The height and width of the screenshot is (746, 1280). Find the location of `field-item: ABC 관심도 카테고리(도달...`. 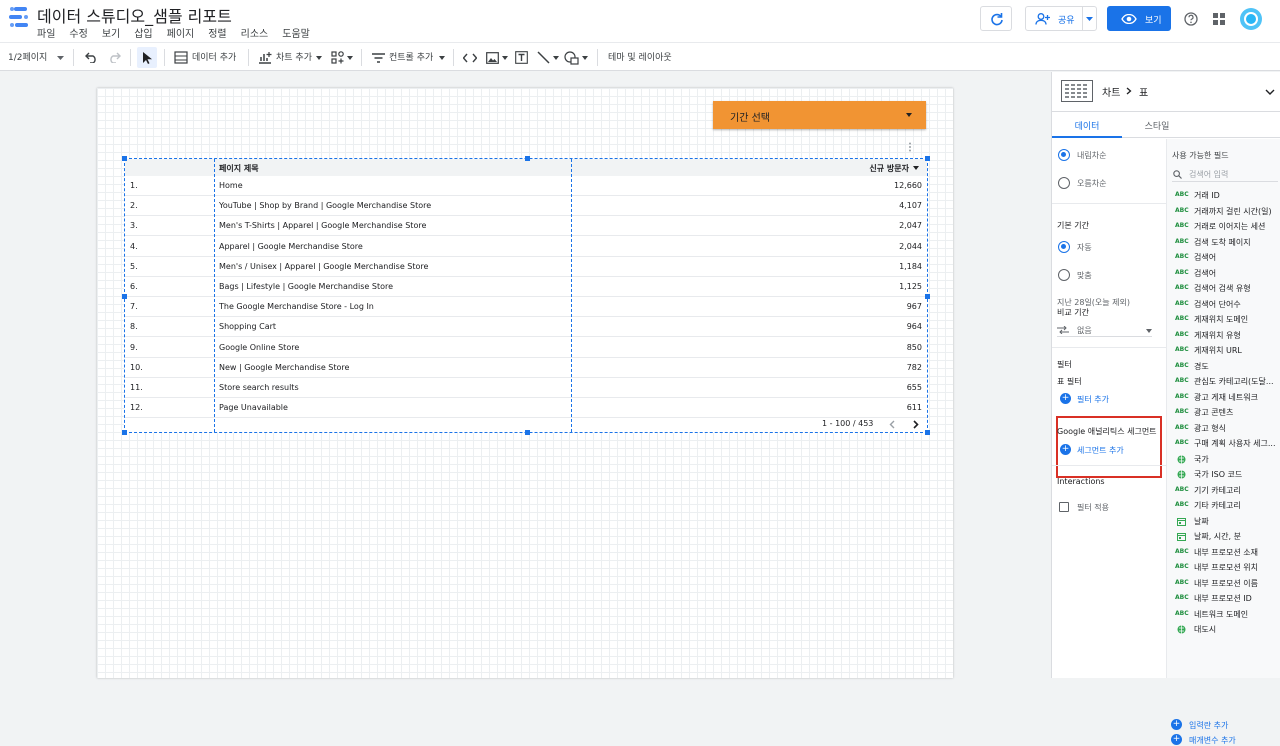

field-item: ABC 관심도 카테고리(도달... is located at coordinates (1227, 382).